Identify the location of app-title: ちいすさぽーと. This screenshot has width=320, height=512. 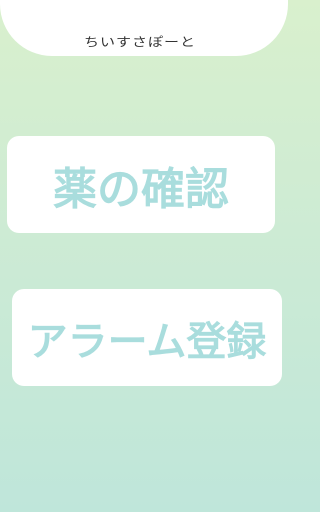
(139, 42).